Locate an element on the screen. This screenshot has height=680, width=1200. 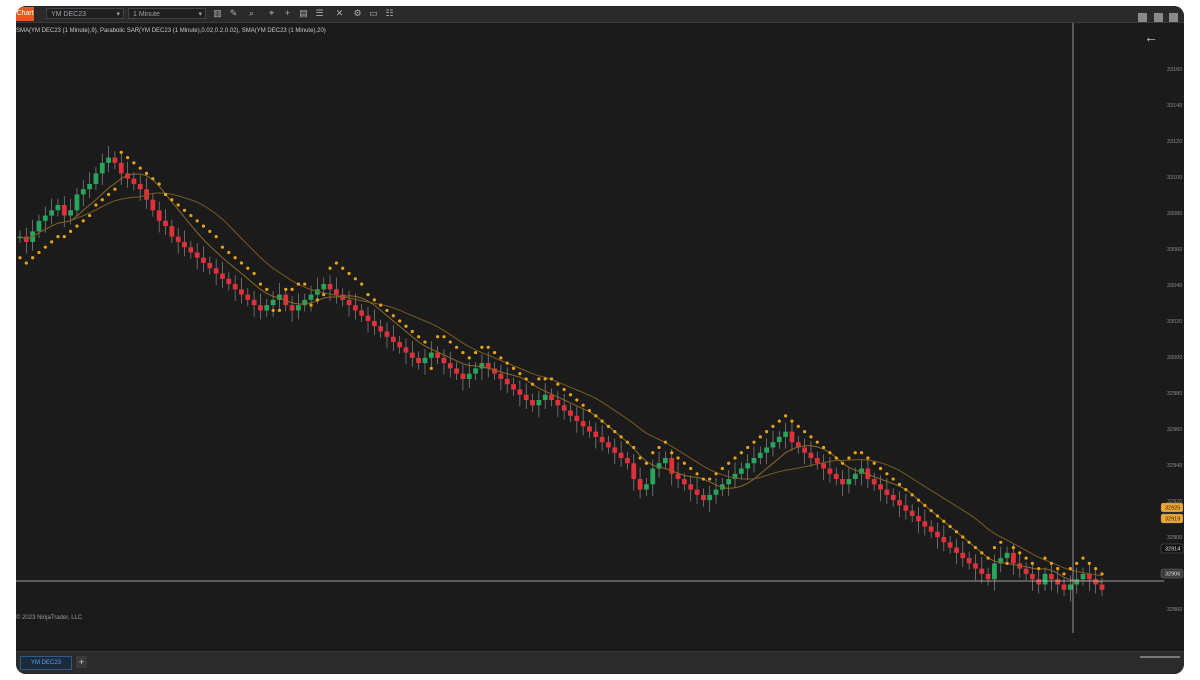
interval-selector: 1 Minute ▾ is located at coordinates (167, 13).